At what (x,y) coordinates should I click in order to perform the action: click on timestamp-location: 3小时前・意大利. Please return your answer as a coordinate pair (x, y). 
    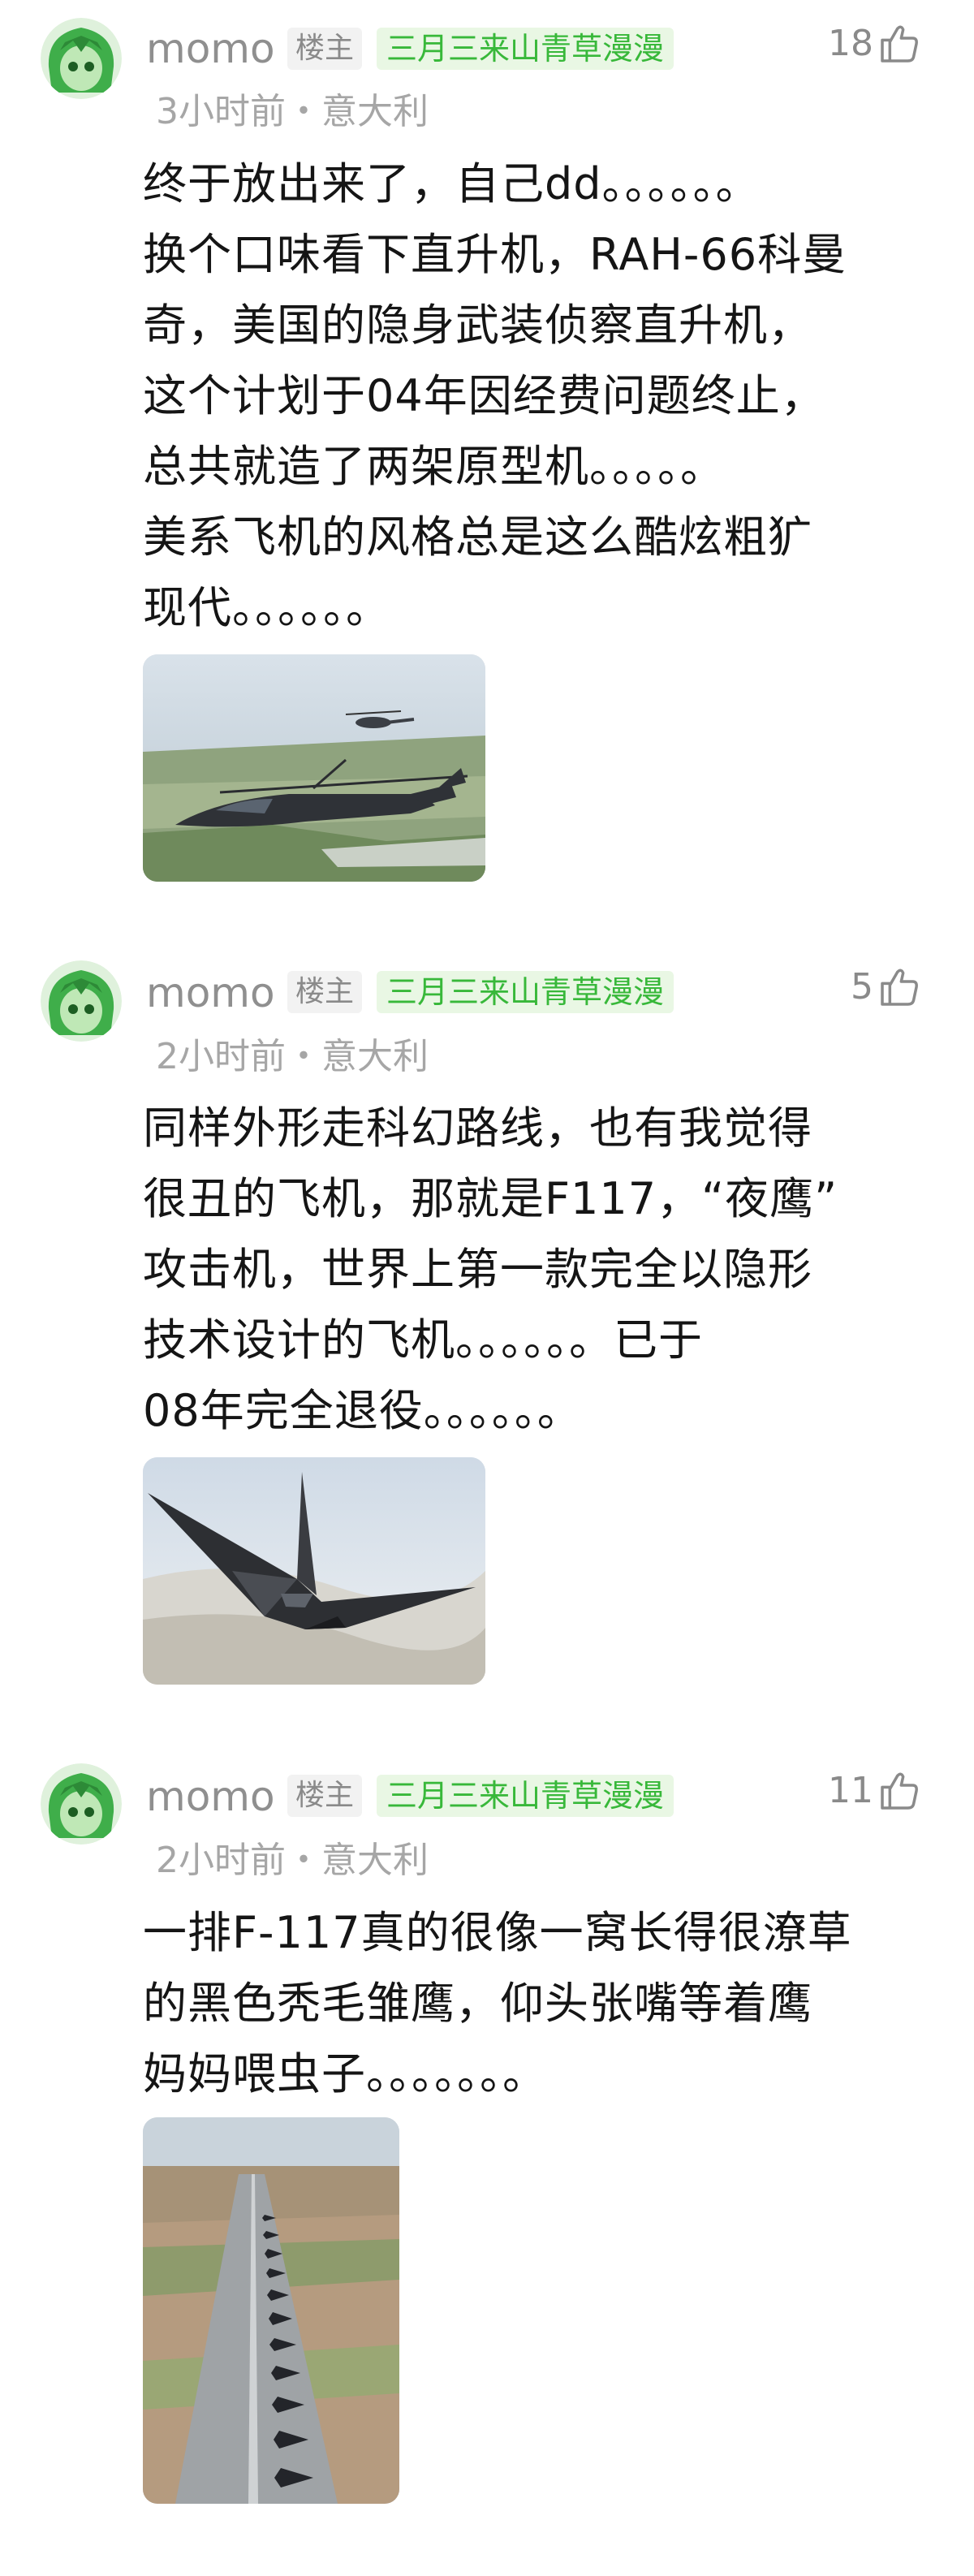
    Looking at the image, I should click on (292, 111).